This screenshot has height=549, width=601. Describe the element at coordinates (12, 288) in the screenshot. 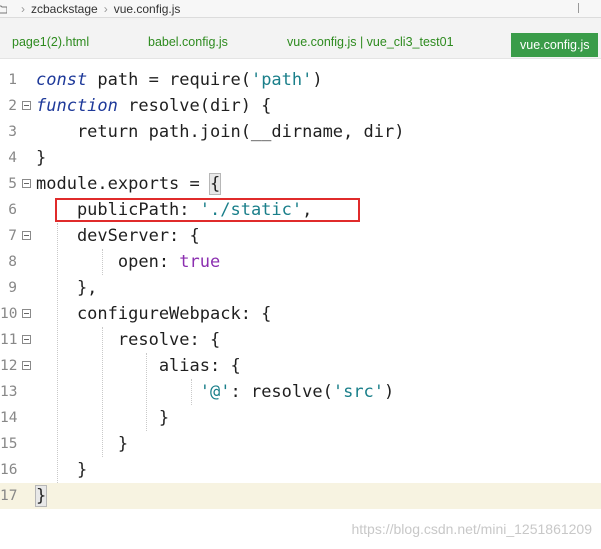

I see `line-number: 9` at that location.